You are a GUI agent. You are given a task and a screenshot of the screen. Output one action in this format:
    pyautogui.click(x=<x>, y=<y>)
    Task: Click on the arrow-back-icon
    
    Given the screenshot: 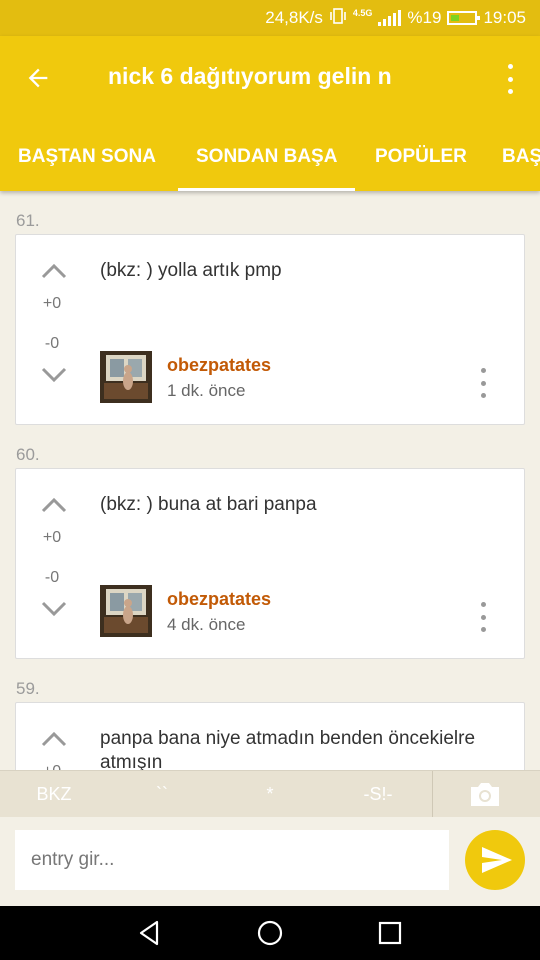 What is the action you would take?
    pyautogui.click(x=42, y=78)
    